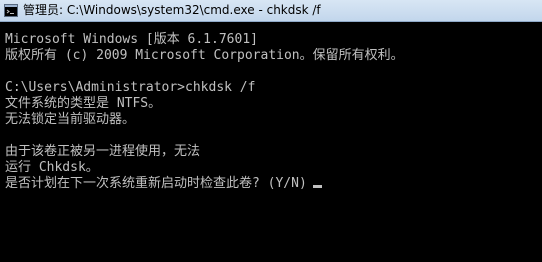  What do you see at coordinates (156, 183) in the screenshot?
I see `console-prompt-text: 是否计划在下一次系统重新启动时检查此卷? (Y/N)` at bounding box center [156, 183].